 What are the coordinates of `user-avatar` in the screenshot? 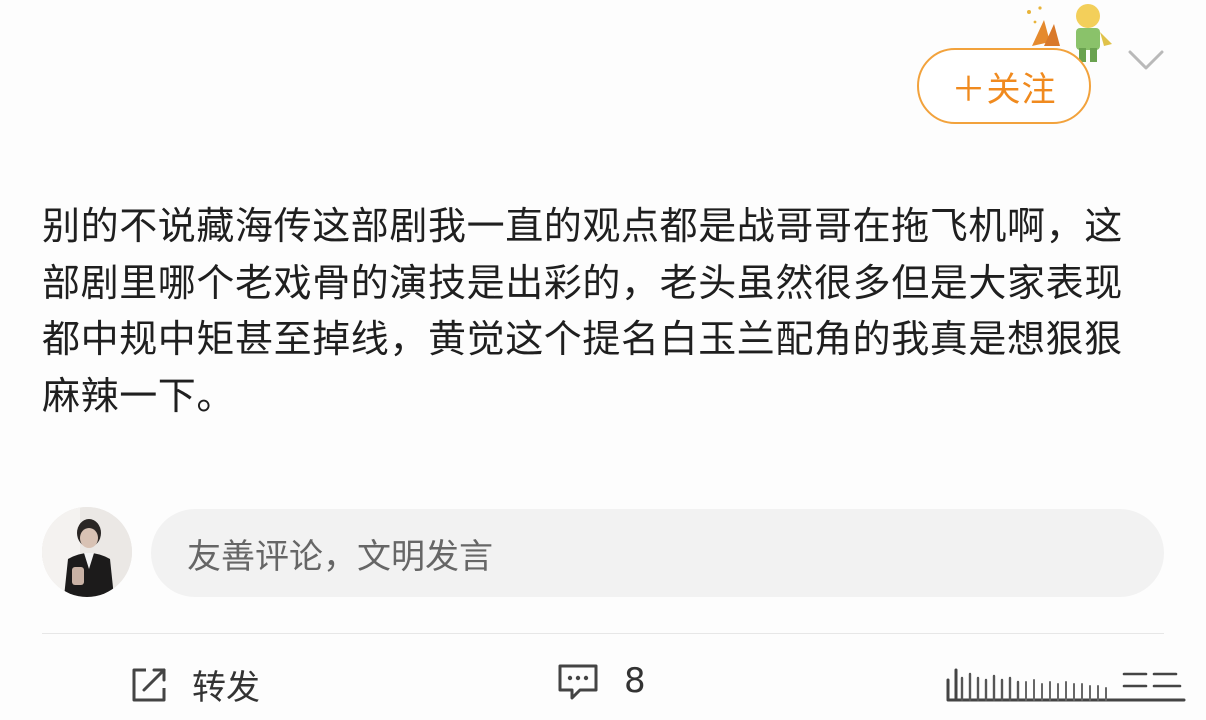 It's located at (87, 552).